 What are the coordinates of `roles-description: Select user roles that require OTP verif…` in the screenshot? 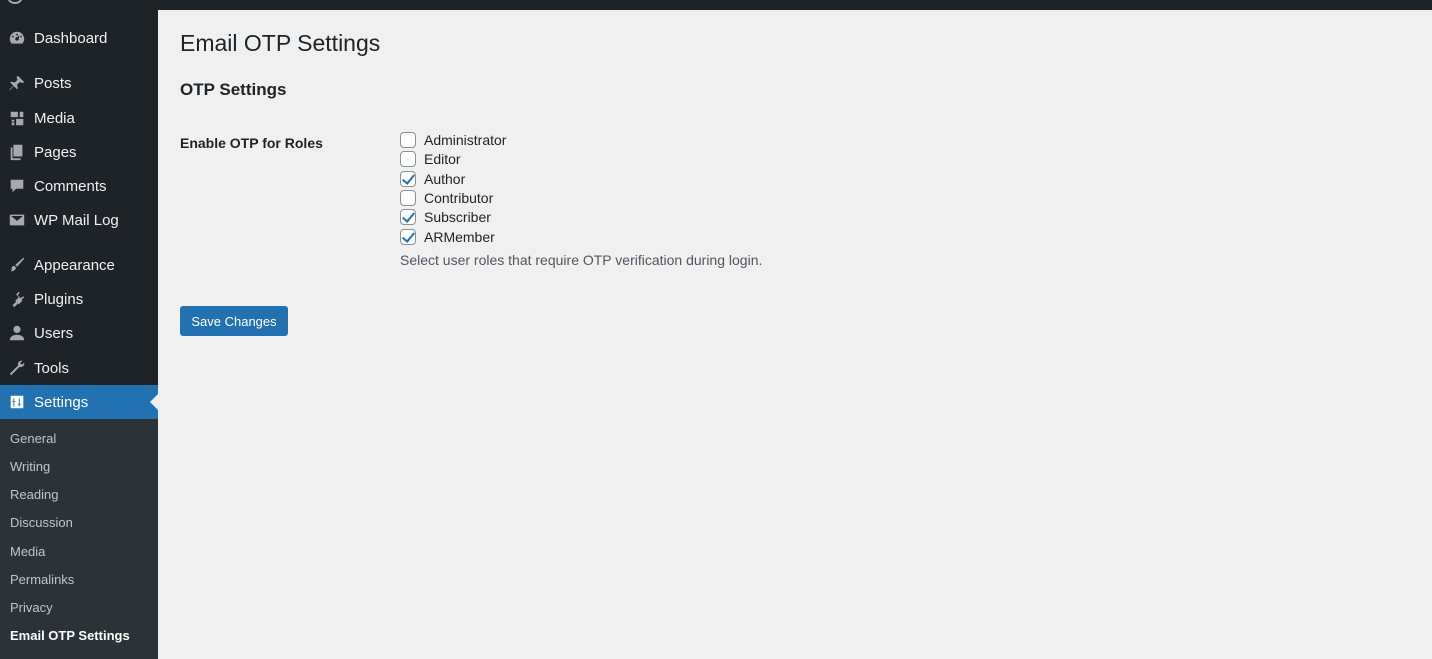 It's located at (581, 260).